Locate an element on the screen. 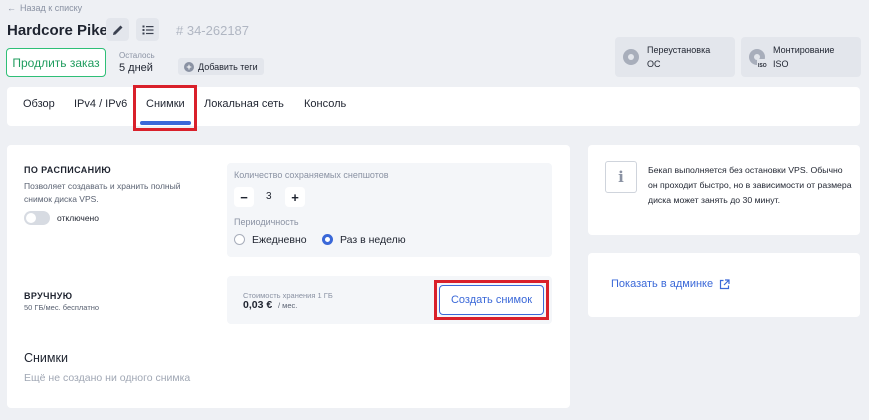 The image size is (869, 420). tab-ip: IPv4 / IPv6 is located at coordinates (100, 104).